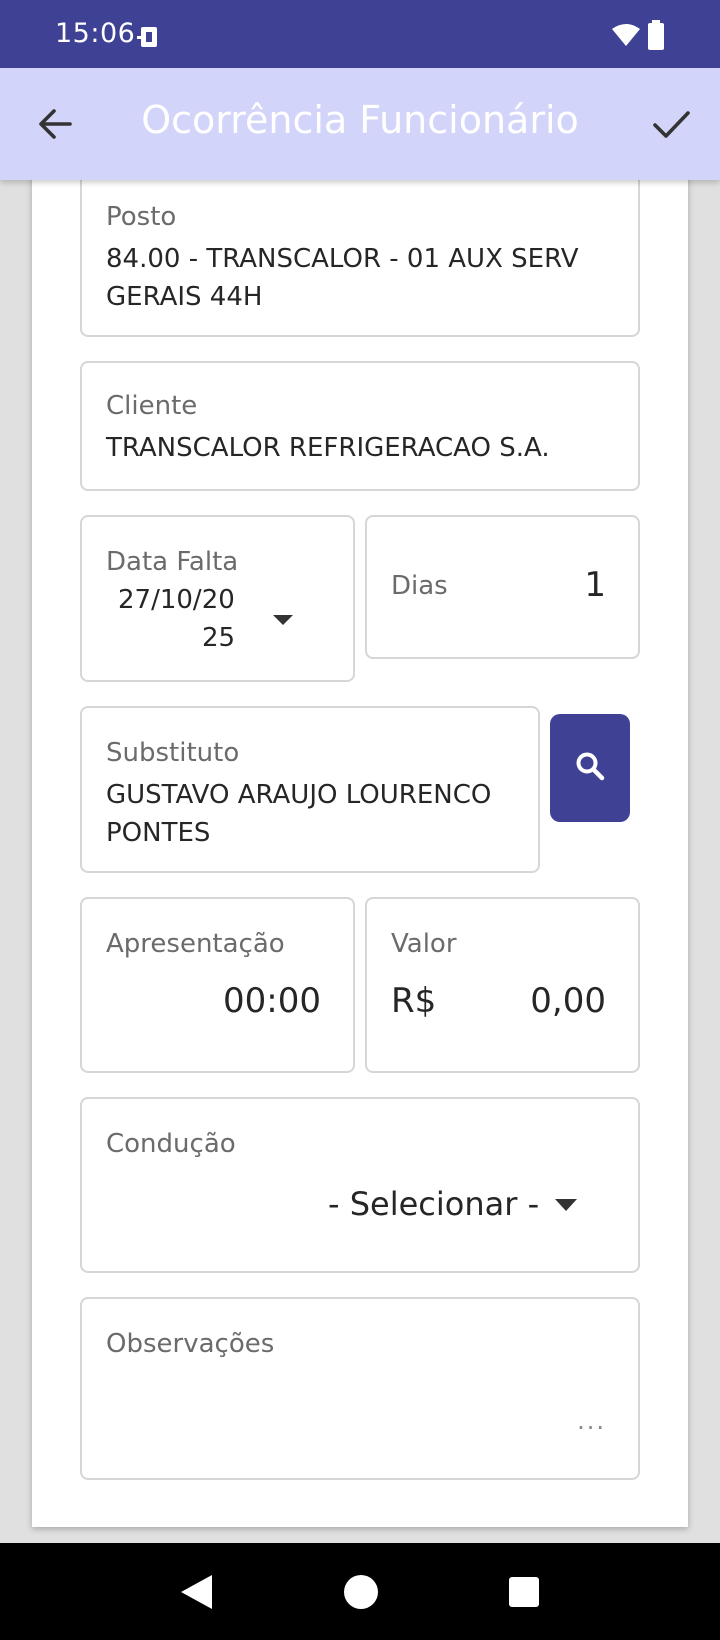 Image resolution: width=720 pixels, height=1640 pixels. Describe the element at coordinates (524, 1594) in the screenshot. I see `nav-recents-icon` at that location.